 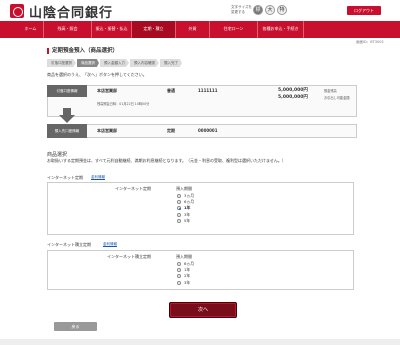 What do you see at coordinates (293, 90) in the screenshot?
I see `debit-balance: 5,000,000円` at bounding box center [293, 90].